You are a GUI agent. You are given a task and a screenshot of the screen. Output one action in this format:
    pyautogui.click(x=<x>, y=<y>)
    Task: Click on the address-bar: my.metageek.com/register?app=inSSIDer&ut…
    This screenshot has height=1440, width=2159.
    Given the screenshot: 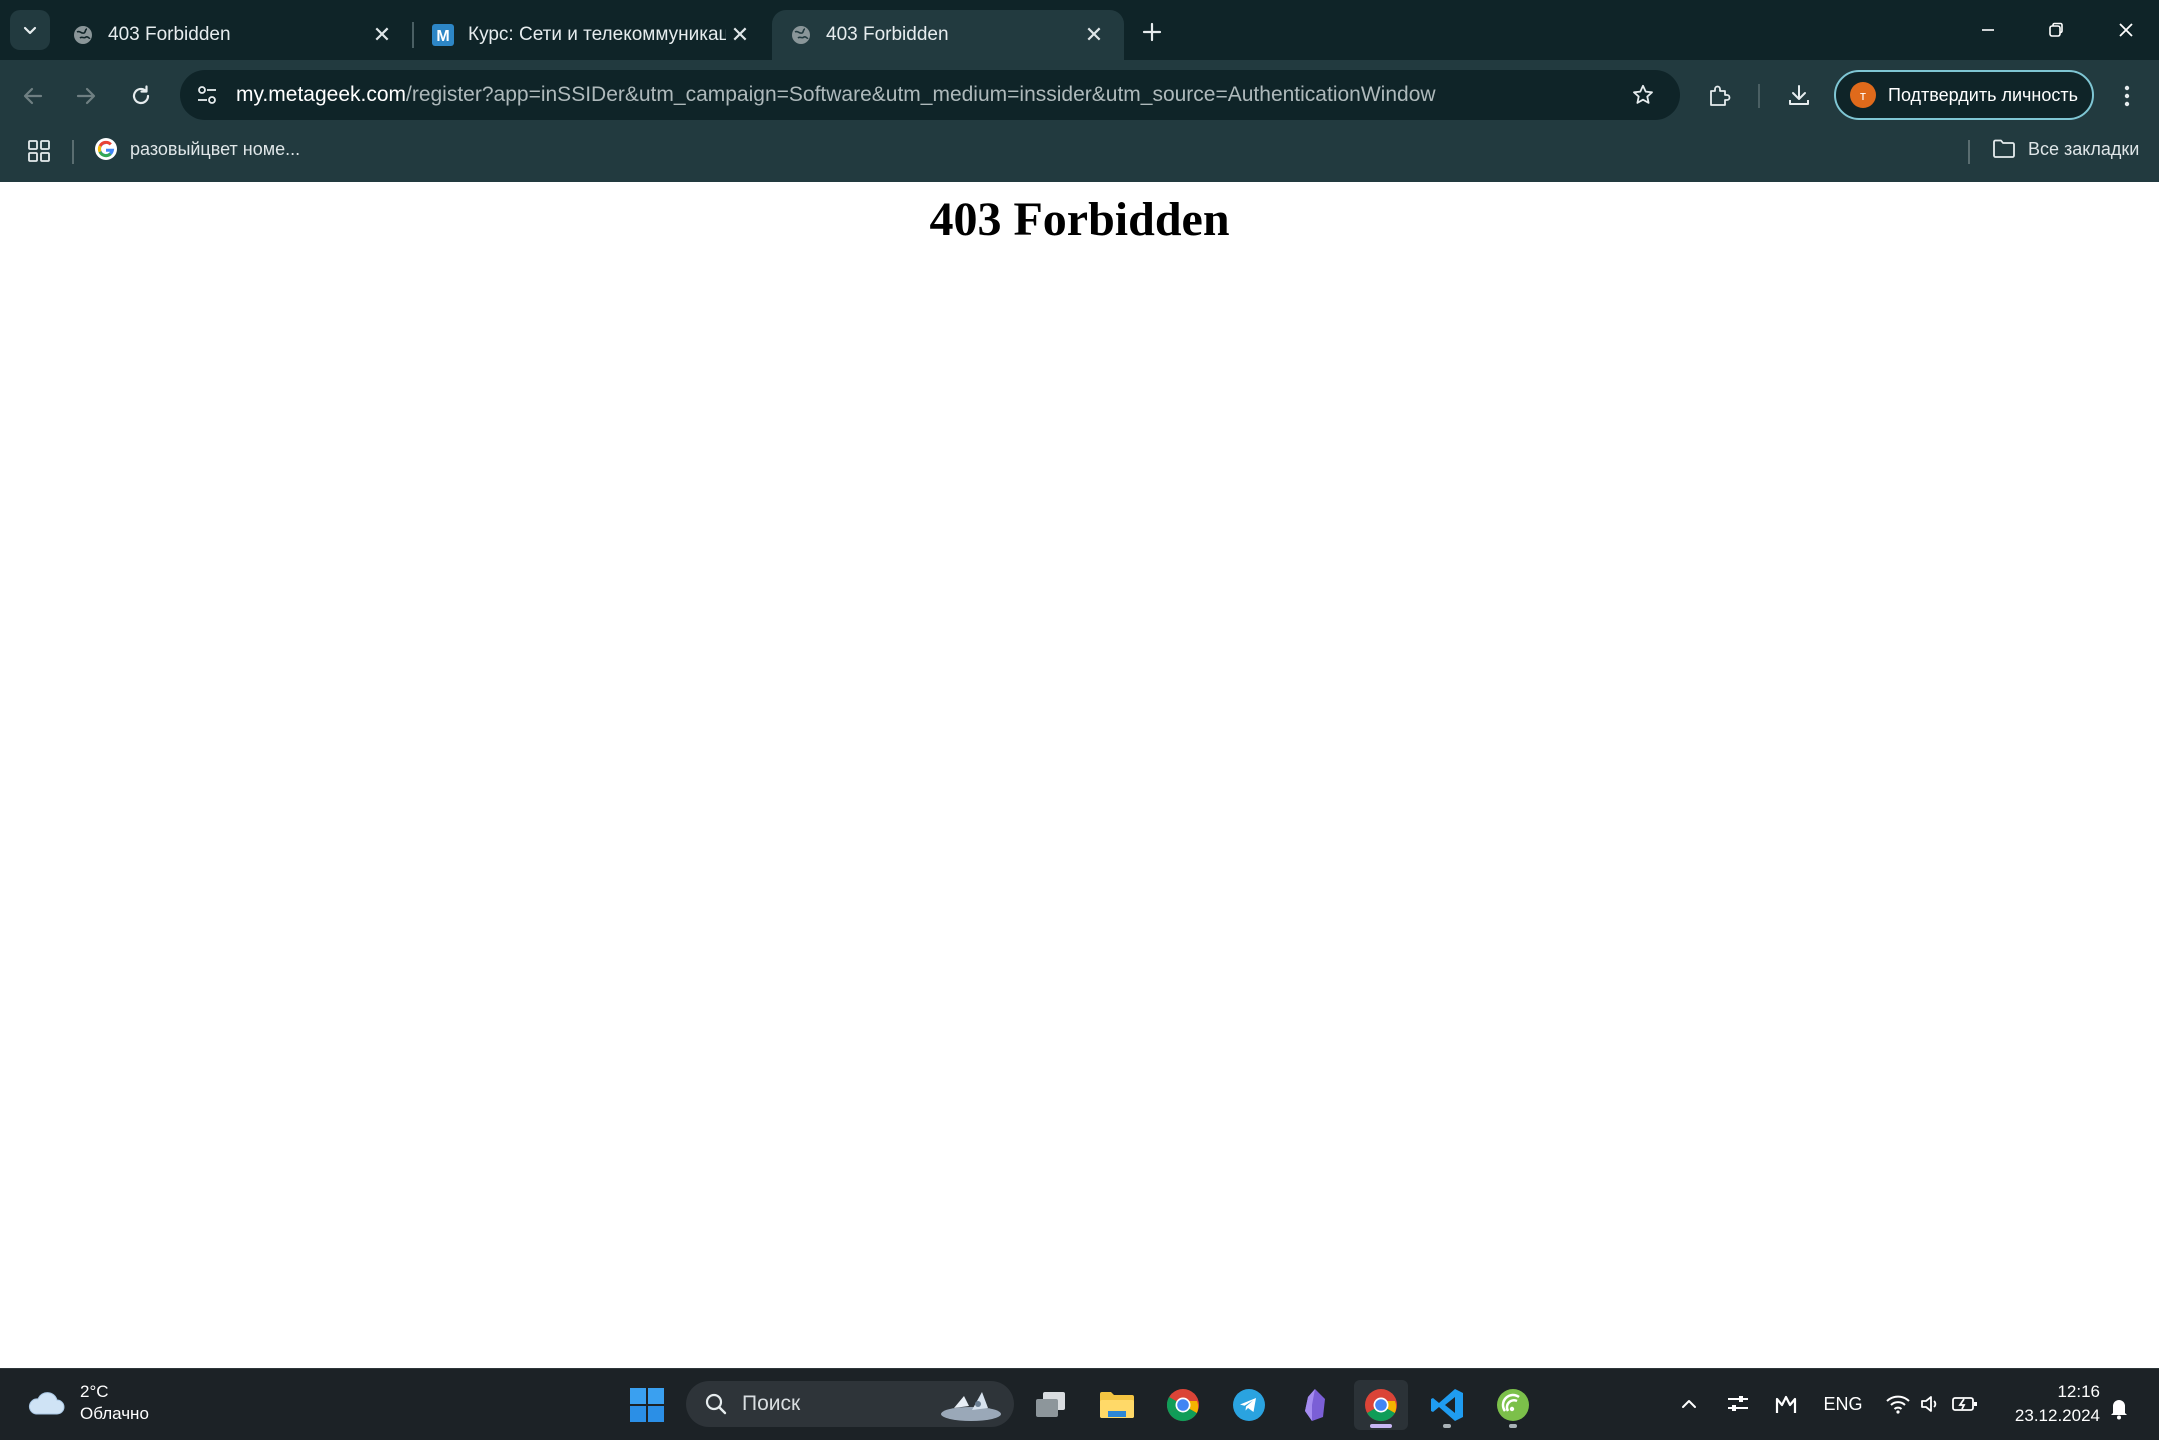 What is the action you would take?
    pyautogui.click(x=930, y=95)
    